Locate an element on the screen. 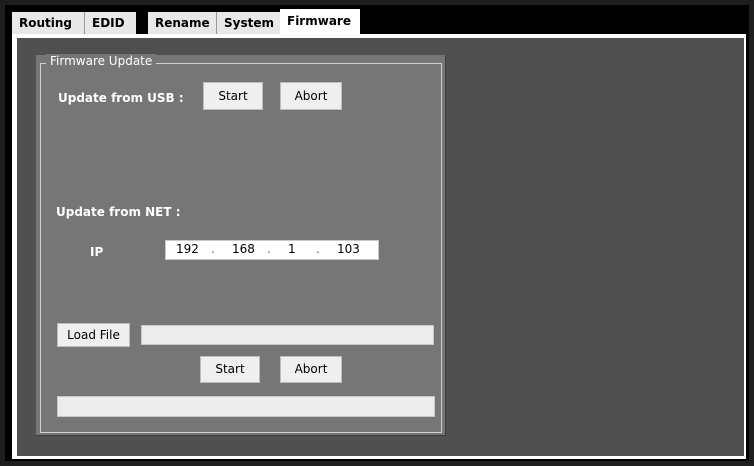 The image size is (754, 466). tab-system: System is located at coordinates (248, 23).